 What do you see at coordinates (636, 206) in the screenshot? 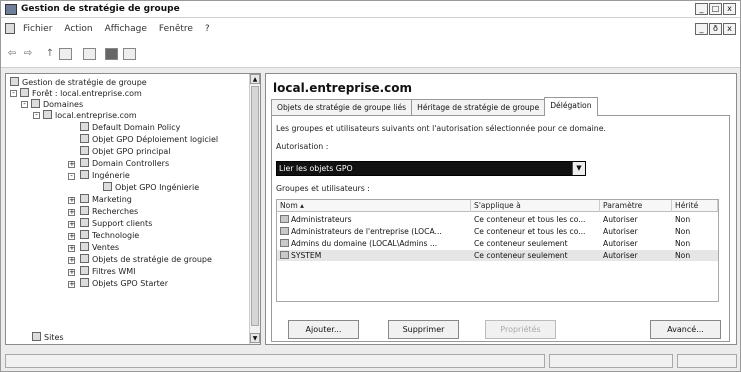
I see `column-parametre: Paramètre` at bounding box center [636, 206].